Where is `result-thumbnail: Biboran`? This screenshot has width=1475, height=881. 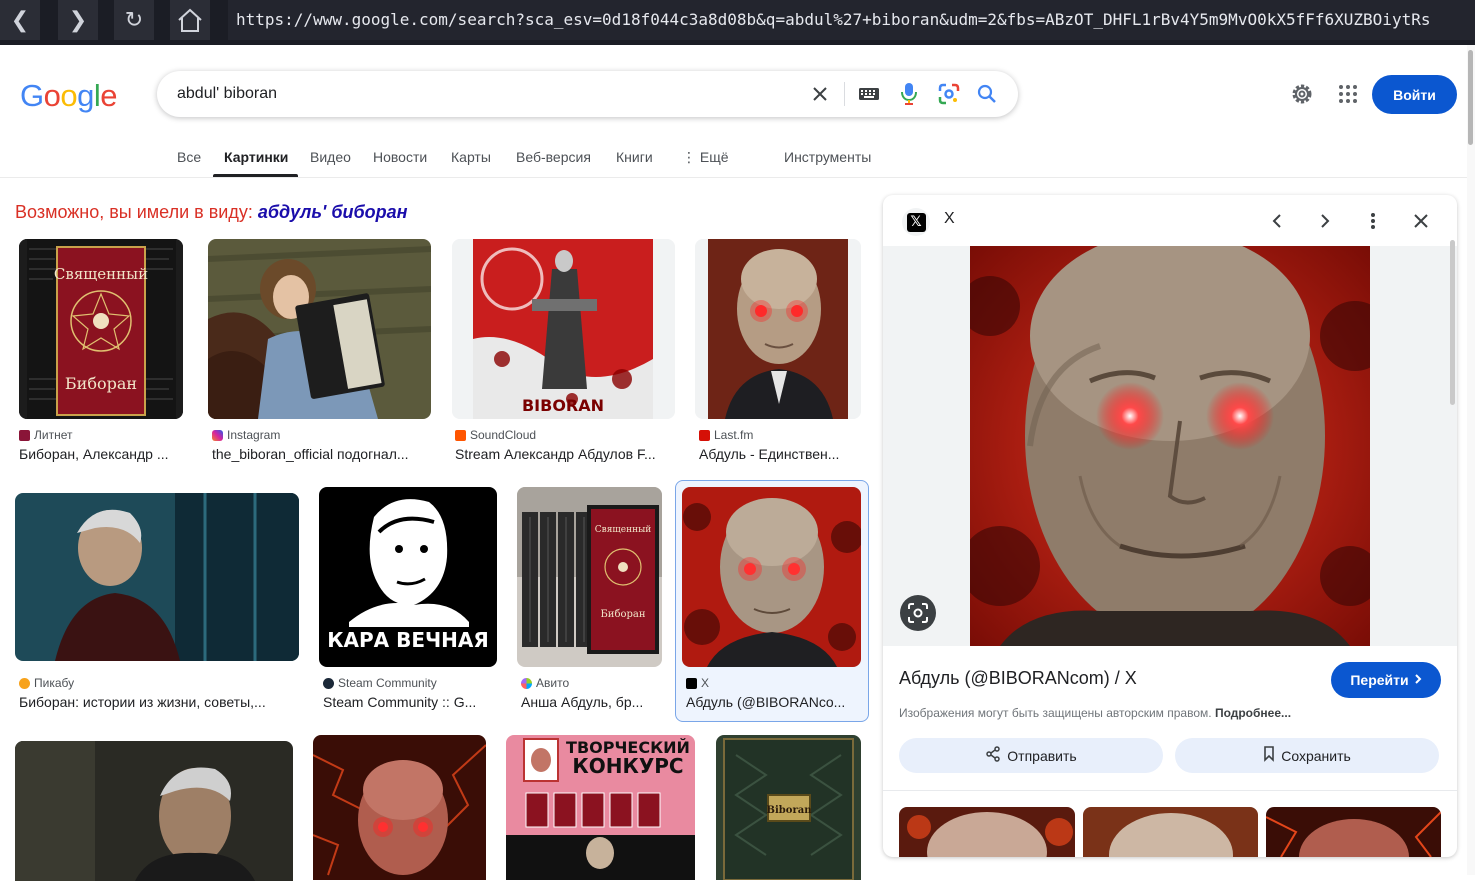
result-thumbnail: Biboran is located at coordinates (788, 807).